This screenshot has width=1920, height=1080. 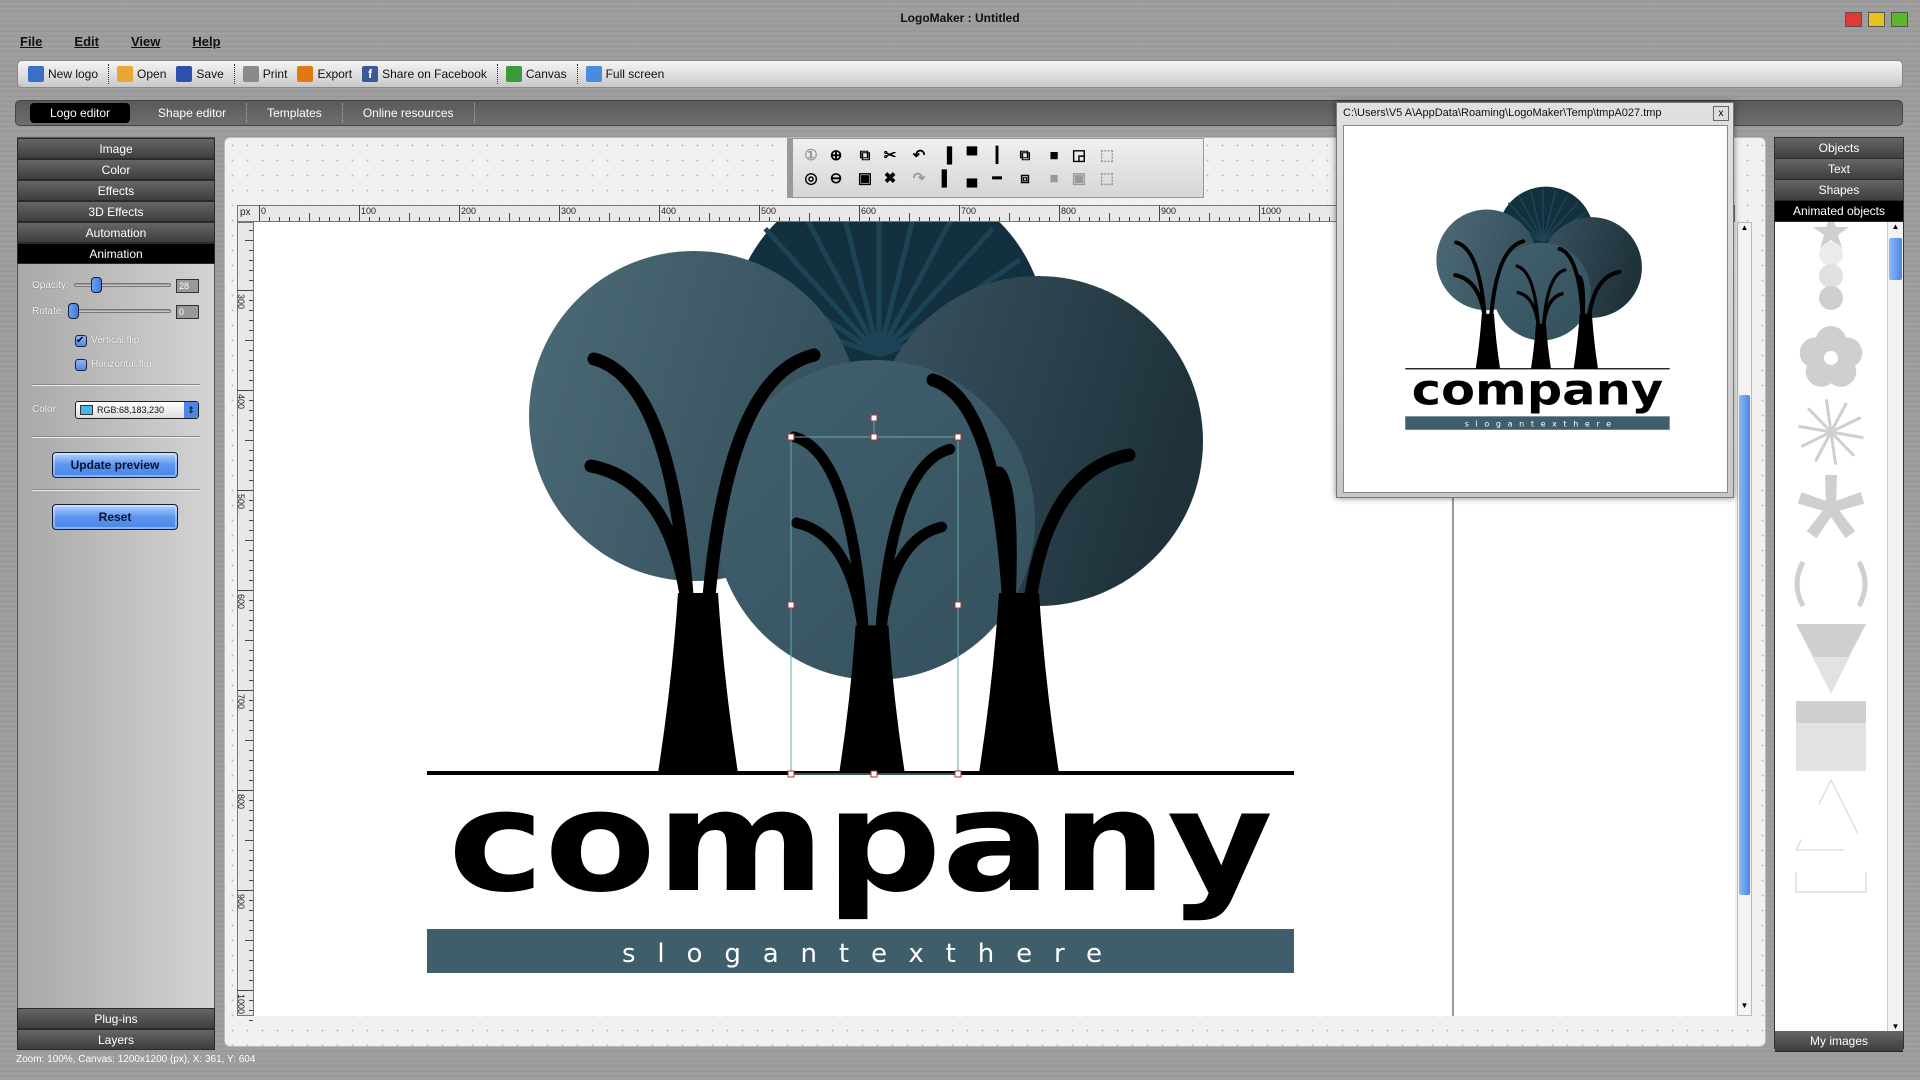 What do you see at coordinates (1895, 626) in the screenshot?
I see `objects-scrollbar: ▲ ▼` at bounding box center [1895, 626].